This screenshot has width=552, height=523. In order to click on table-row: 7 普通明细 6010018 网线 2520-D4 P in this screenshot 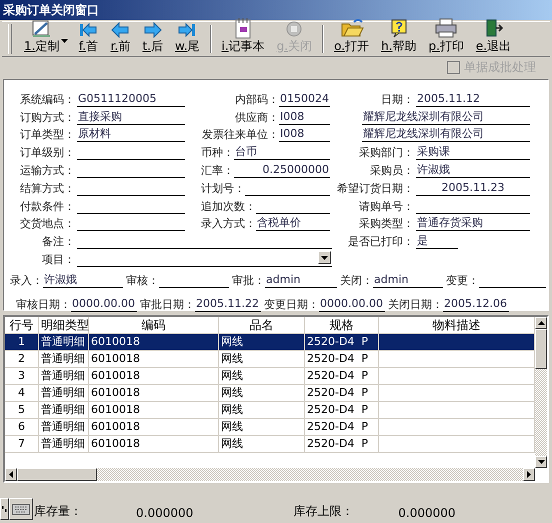, I will do `click(270, 444)`.